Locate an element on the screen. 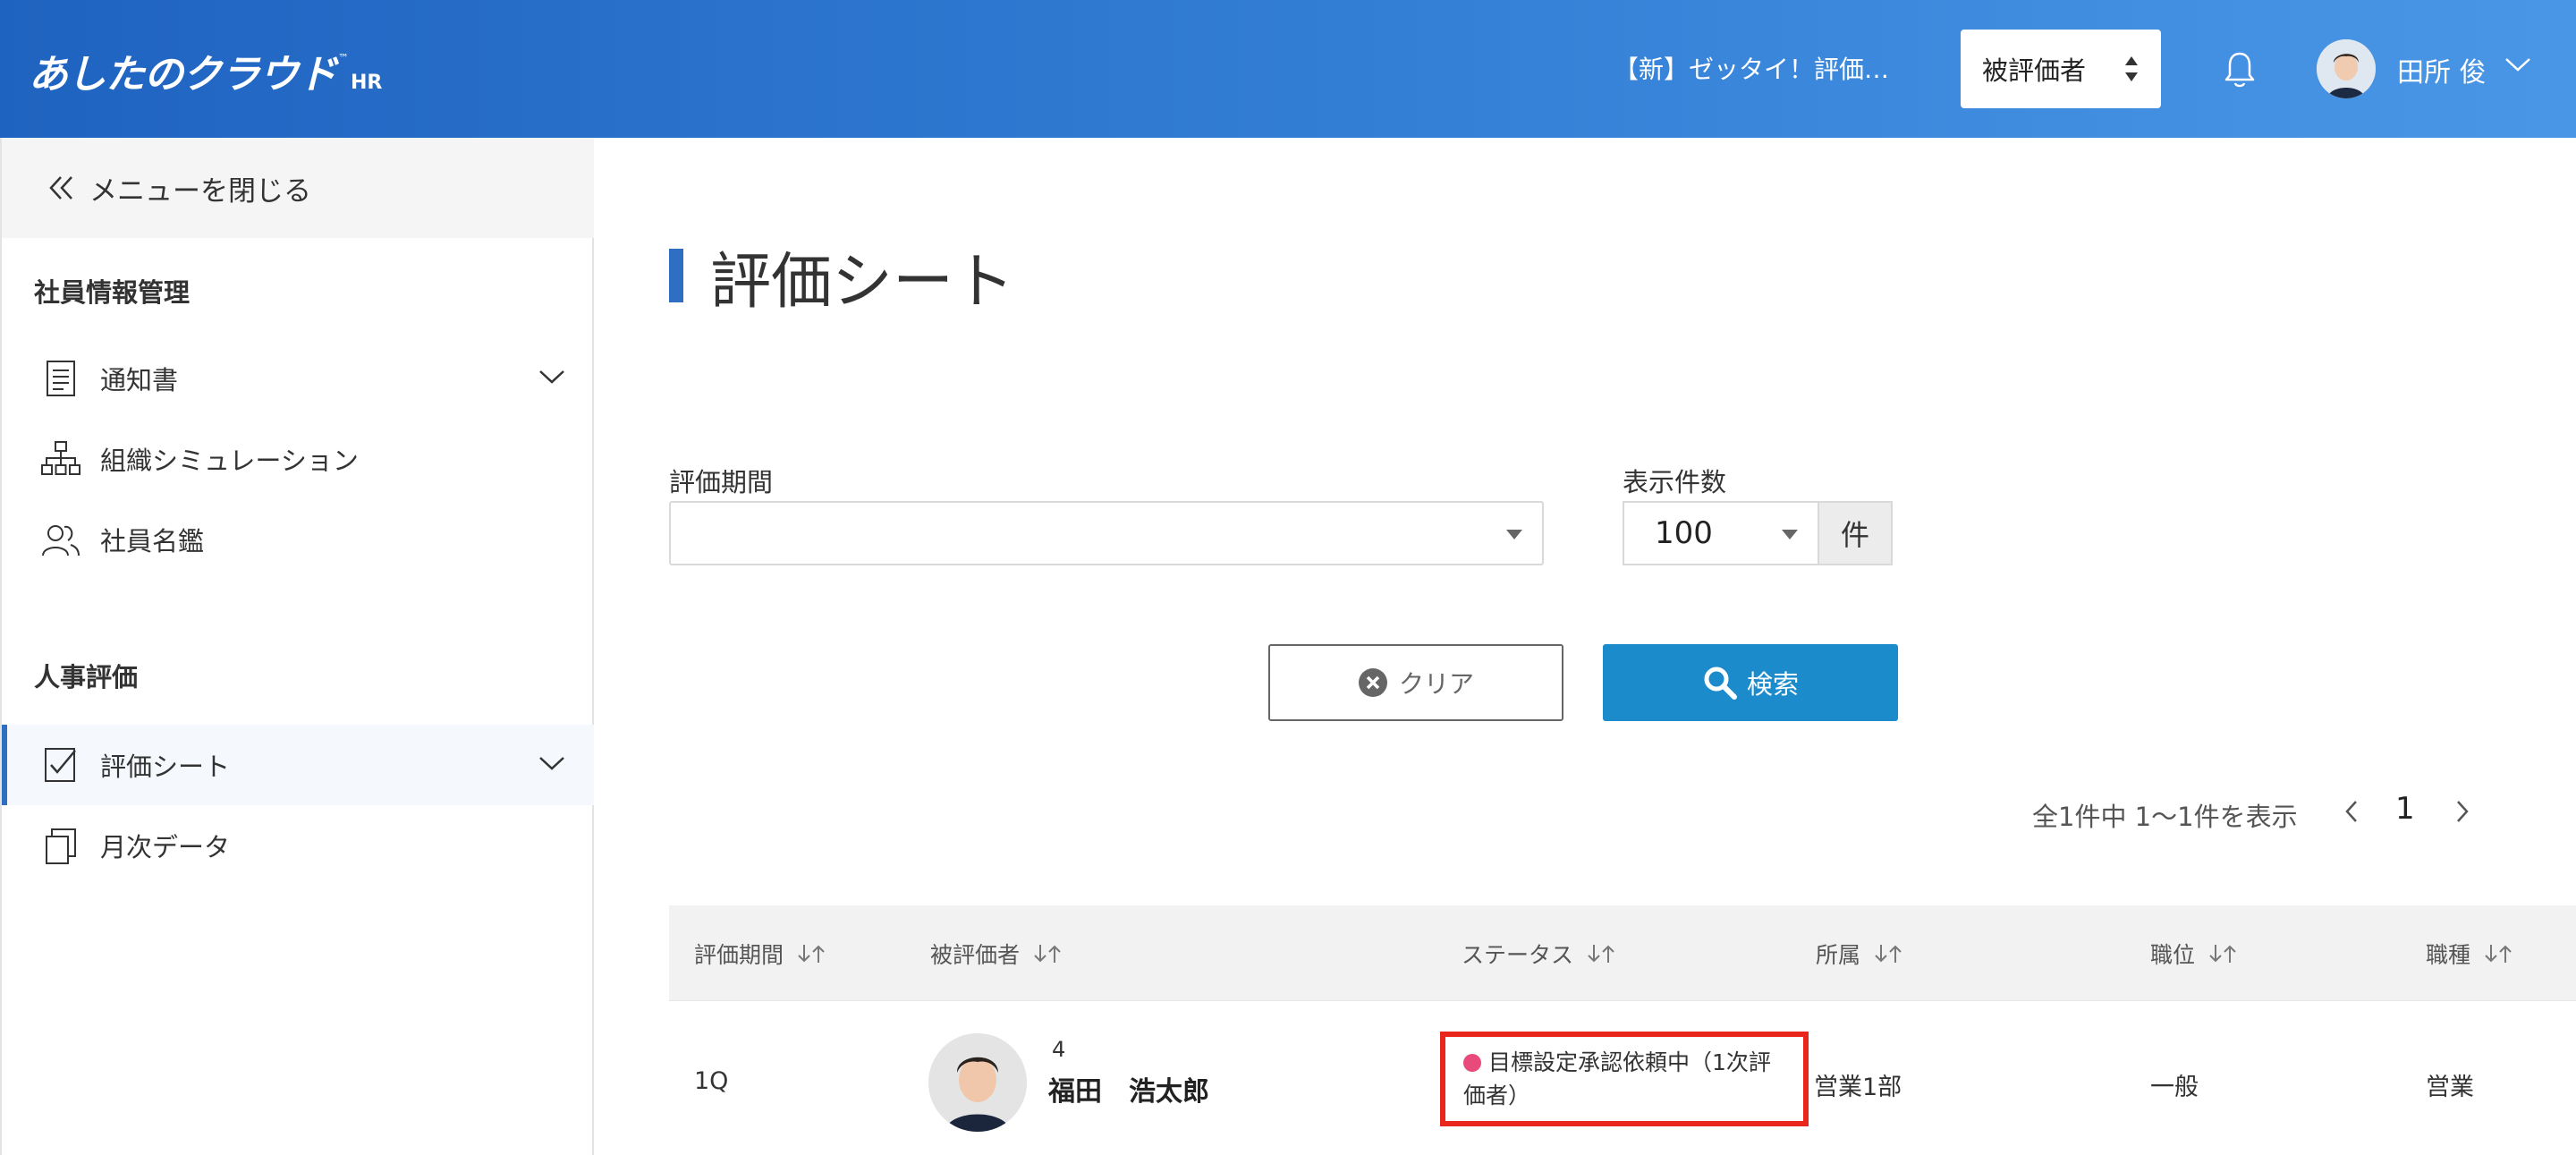 The width and height of the screenshot is (2576, 1155). column-header-evaluatee: 被評価者 is located at coordinates (997, 954).